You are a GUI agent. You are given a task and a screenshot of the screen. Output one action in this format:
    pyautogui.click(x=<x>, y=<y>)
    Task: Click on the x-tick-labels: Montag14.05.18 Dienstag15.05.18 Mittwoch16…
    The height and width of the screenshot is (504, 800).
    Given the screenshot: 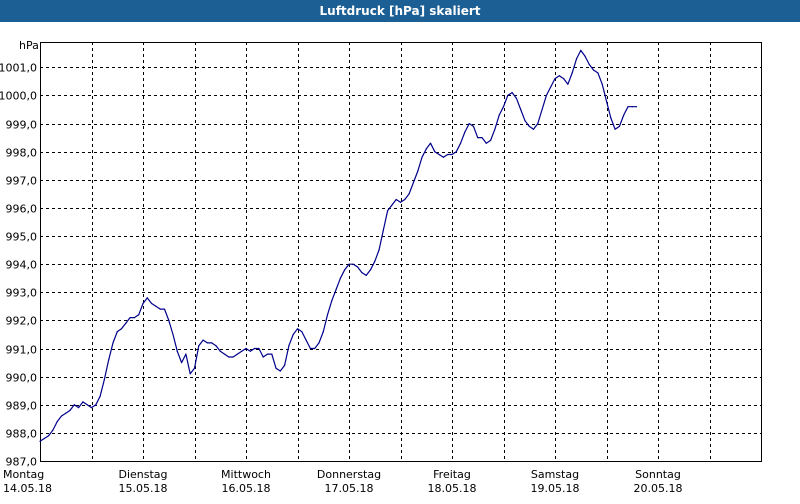 What is the action you would take?
    pyautogui.click(x=342, y=481)
    